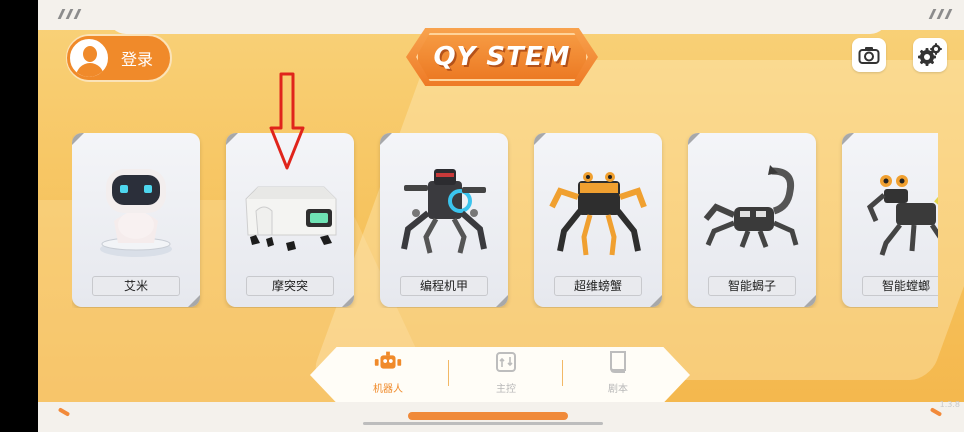 This screenshot has height=432, width=964. Describe the element at coordinates (69, 14) in the screenshot. I see `decorative-stripes-left` at that location.